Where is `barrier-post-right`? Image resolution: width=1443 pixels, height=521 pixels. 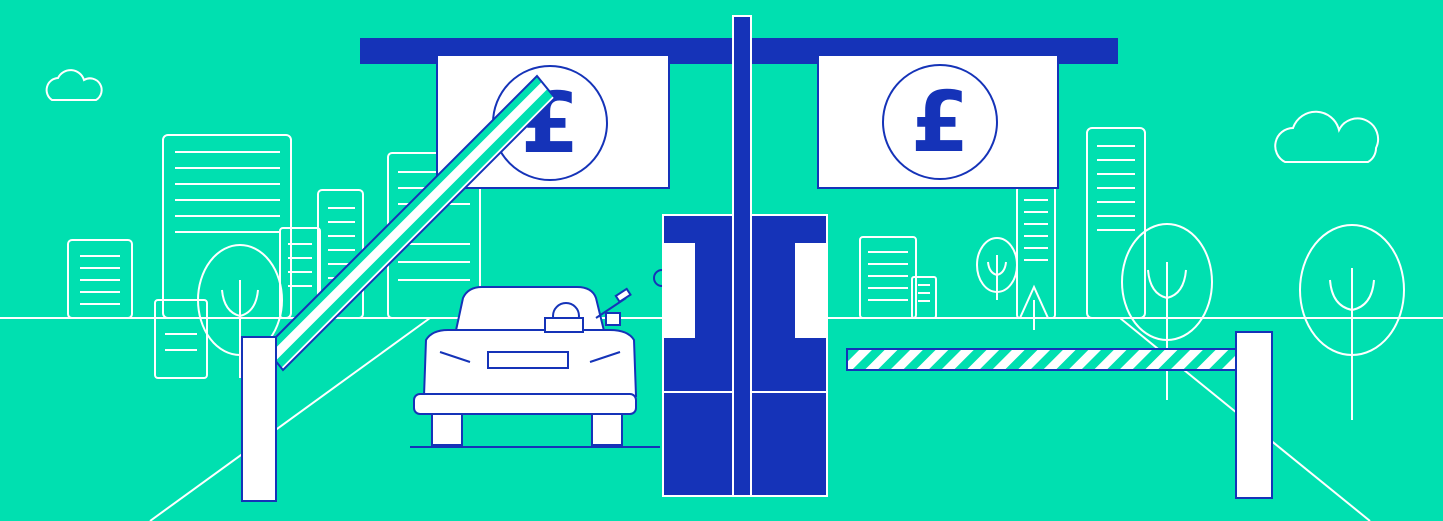
barrier-post-right is located at coordinates (1254, 415).